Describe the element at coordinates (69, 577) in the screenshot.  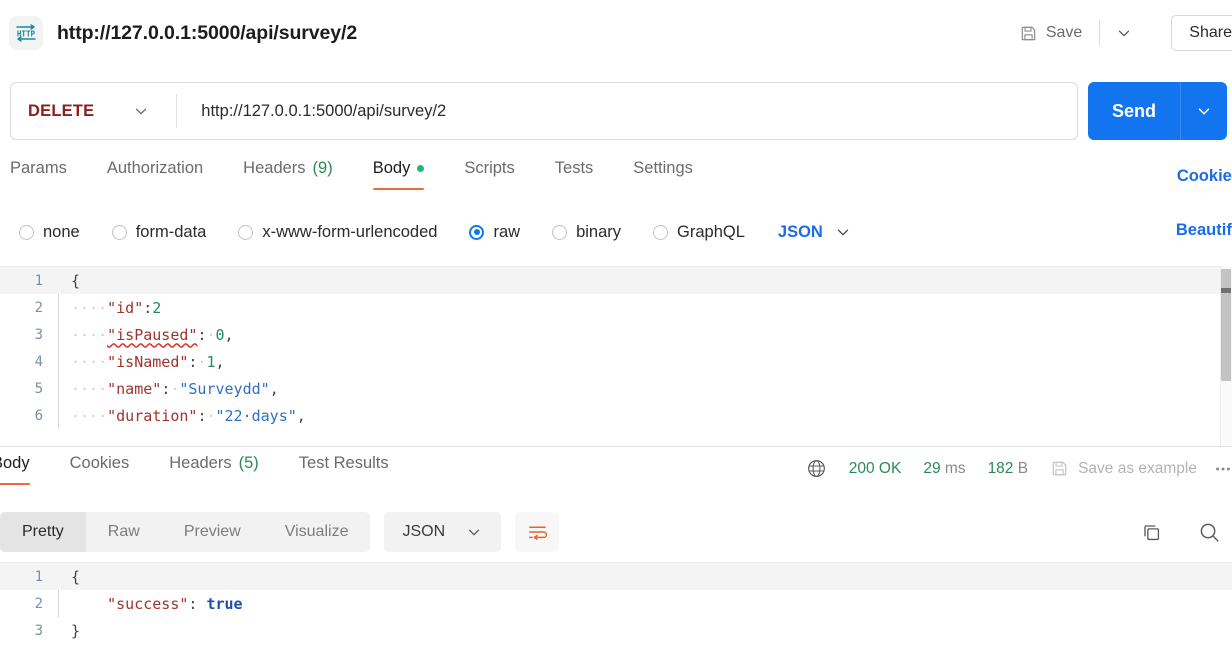
I see `code-text: {` at that location.